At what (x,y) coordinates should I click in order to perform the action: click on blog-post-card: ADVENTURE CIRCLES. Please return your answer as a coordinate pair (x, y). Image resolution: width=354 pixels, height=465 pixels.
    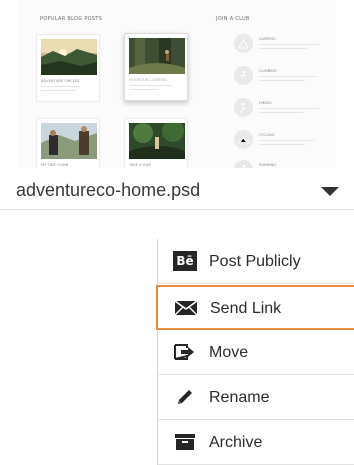
    Looking at the image, I should click on (68, 68).